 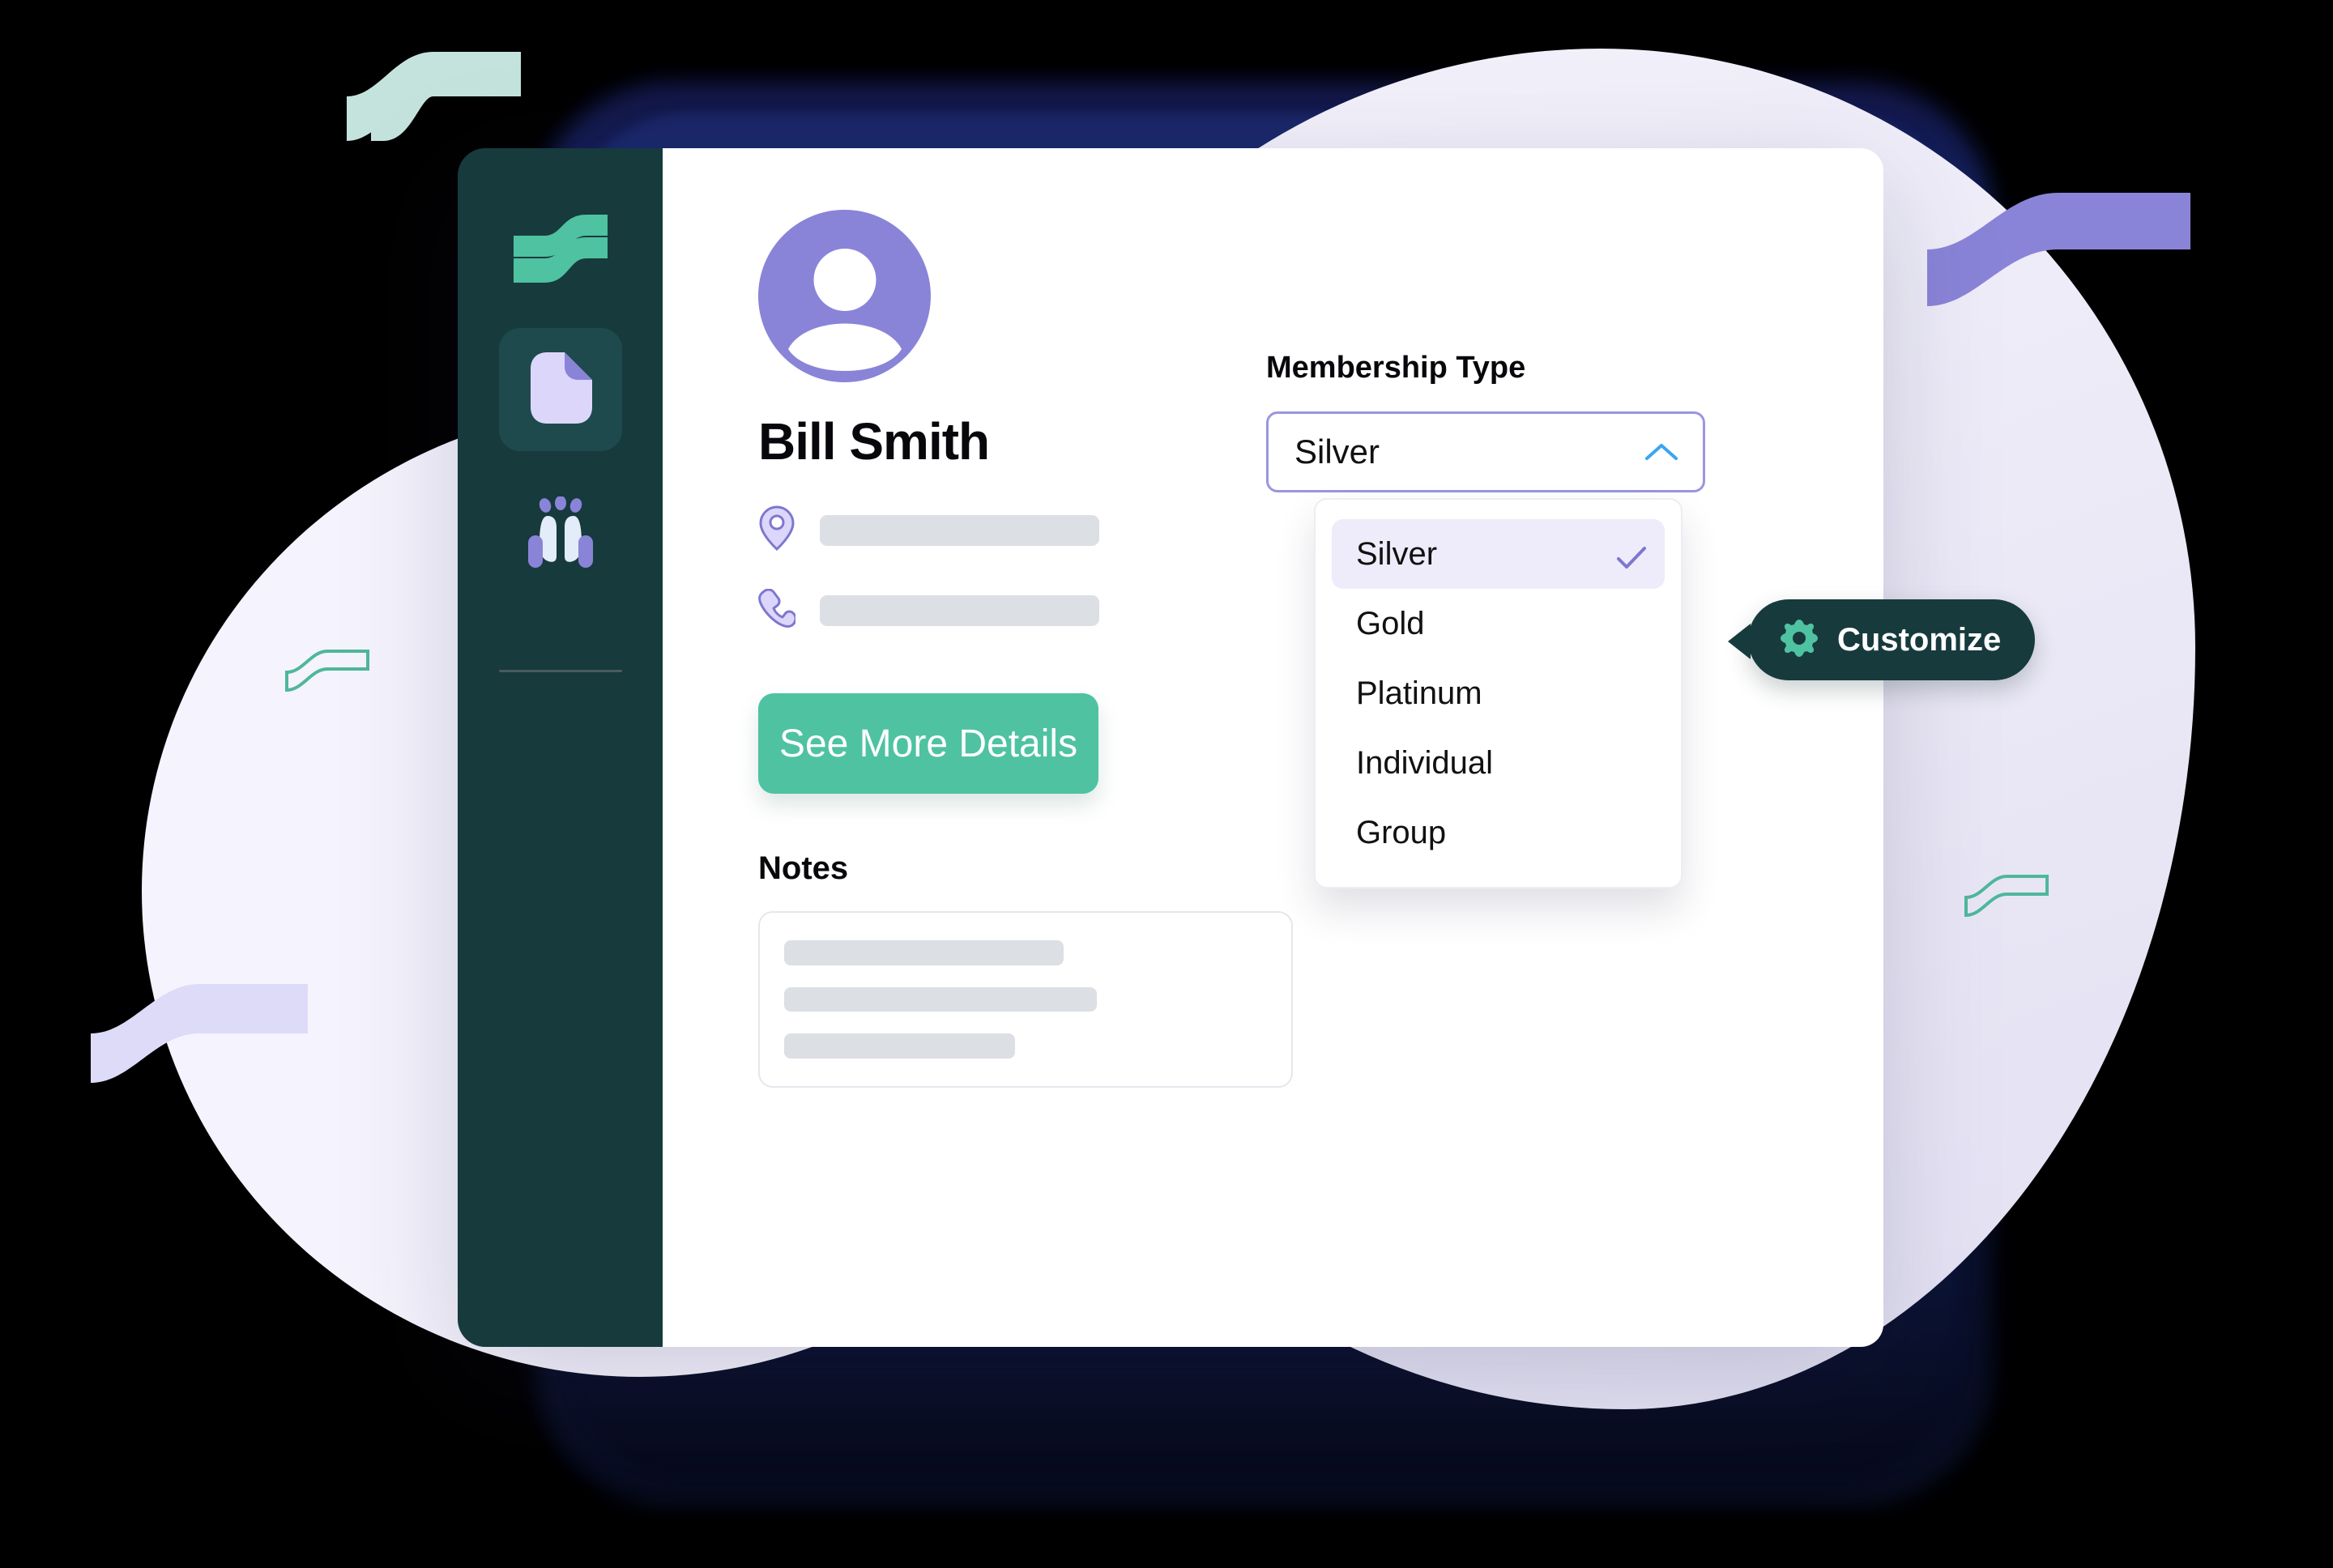 What do you see at coordinates (928, 743) in the screenshot?
I see `see-more-details-button: See More Details` at bounding box center [928, 743].